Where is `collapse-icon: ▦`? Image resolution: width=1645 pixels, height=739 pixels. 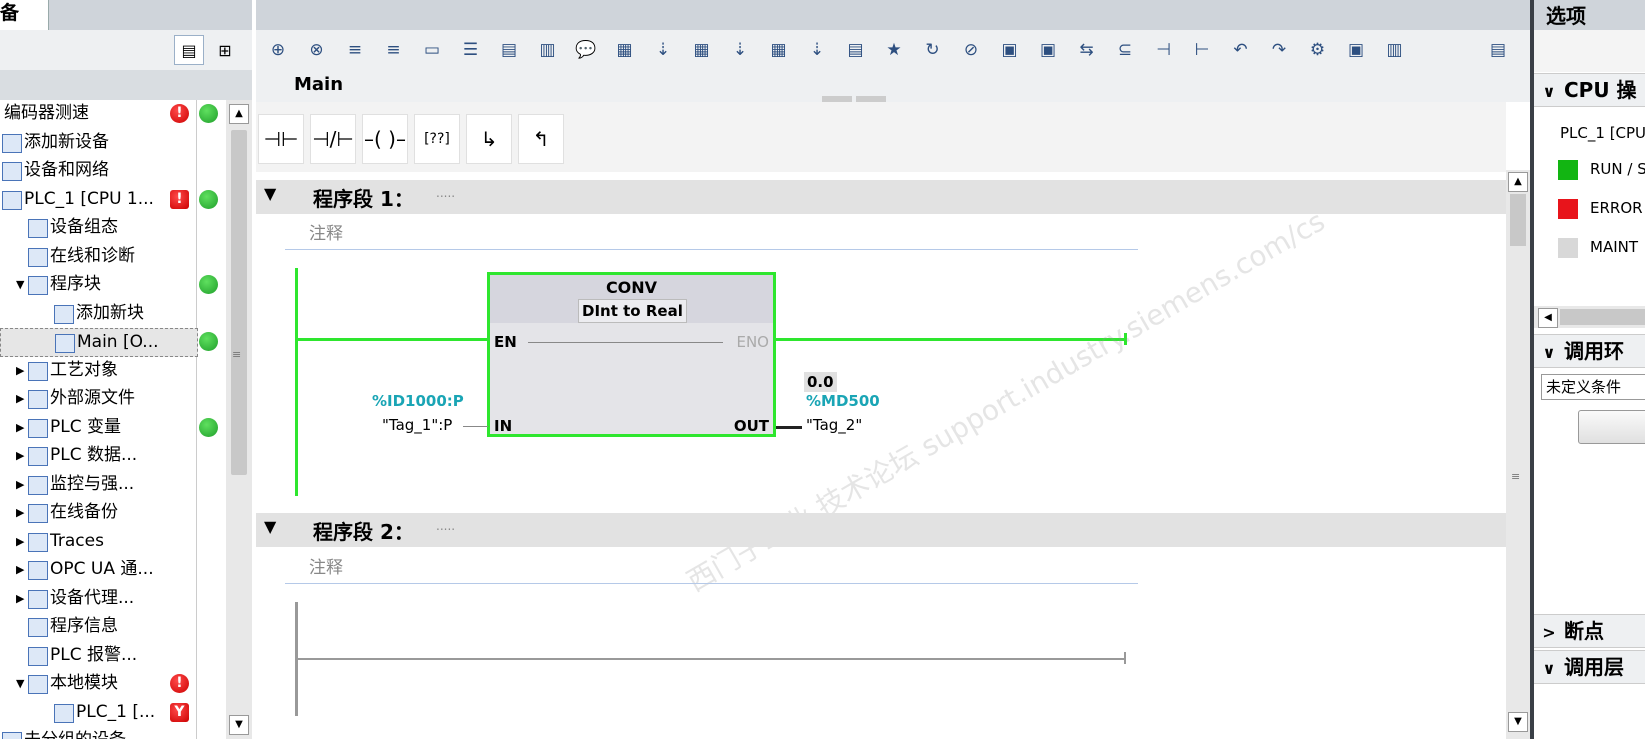 collapse-icon: ▦ is located at coordinates (702, 50).